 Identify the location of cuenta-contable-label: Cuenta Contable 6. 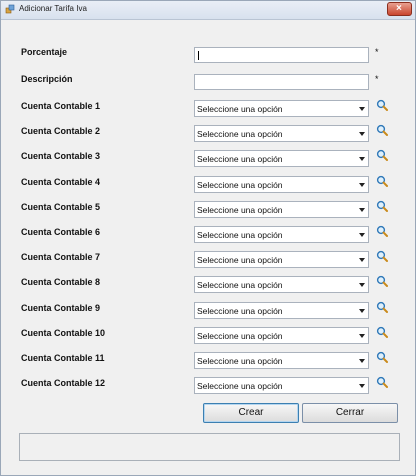
(61, 232).